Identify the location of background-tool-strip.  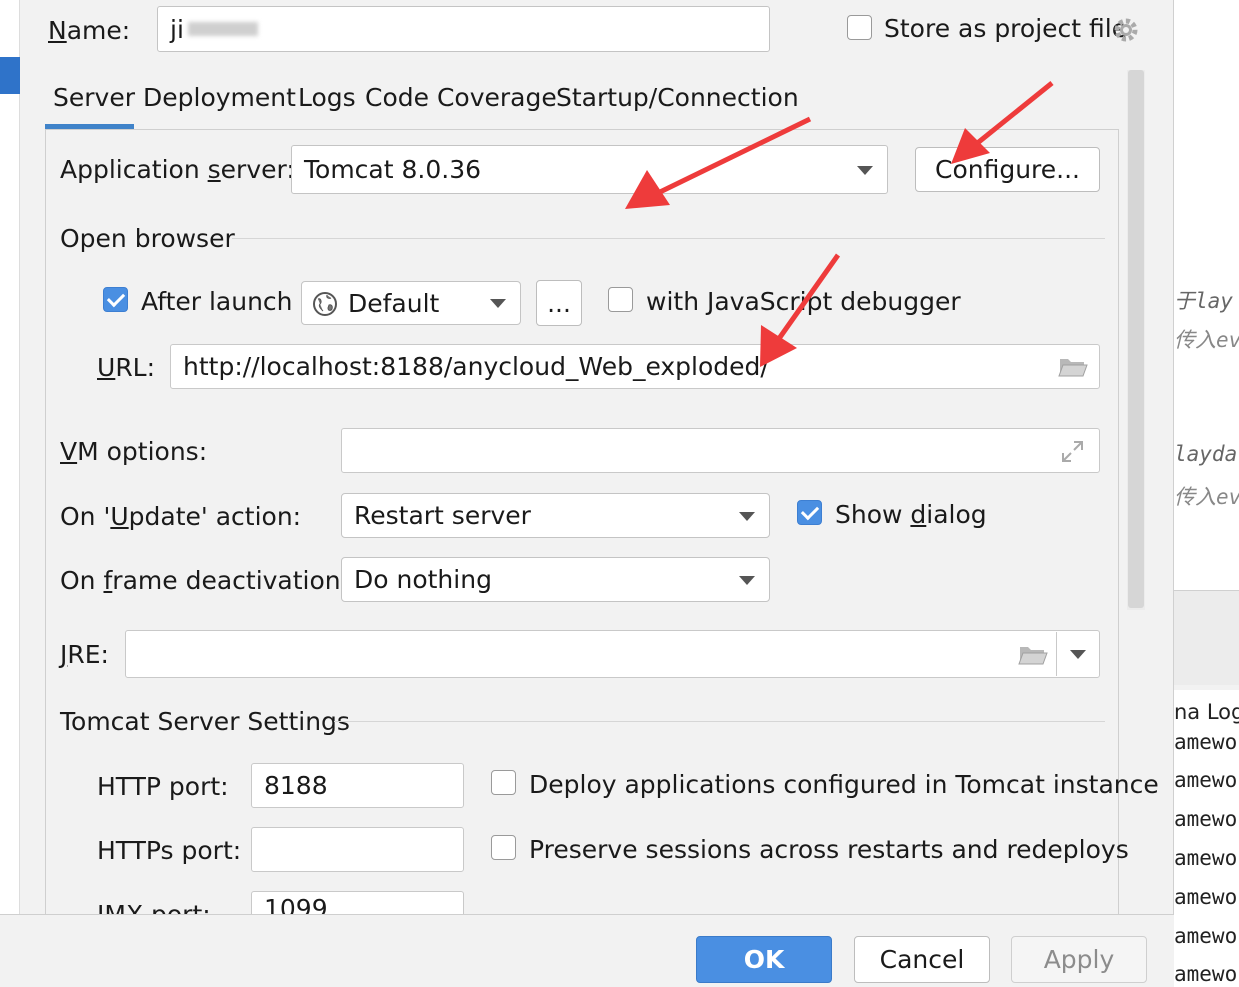
(1206, 637).